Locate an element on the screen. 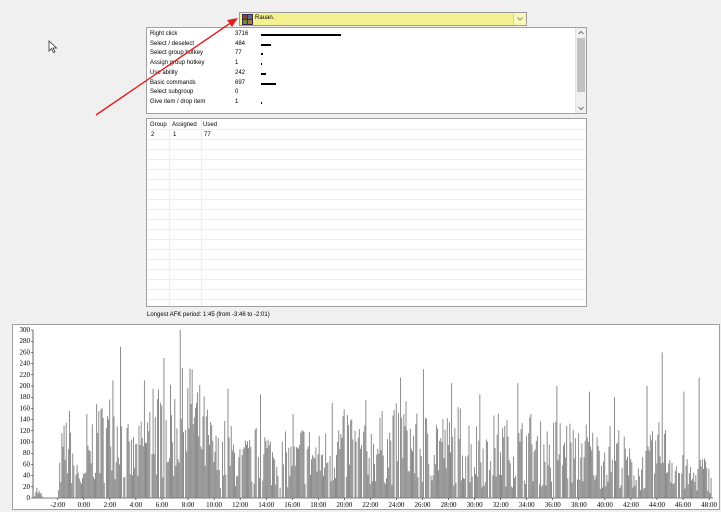 The image size is (721, 512). chevron-down-icon is located at coordinates (520, 19).